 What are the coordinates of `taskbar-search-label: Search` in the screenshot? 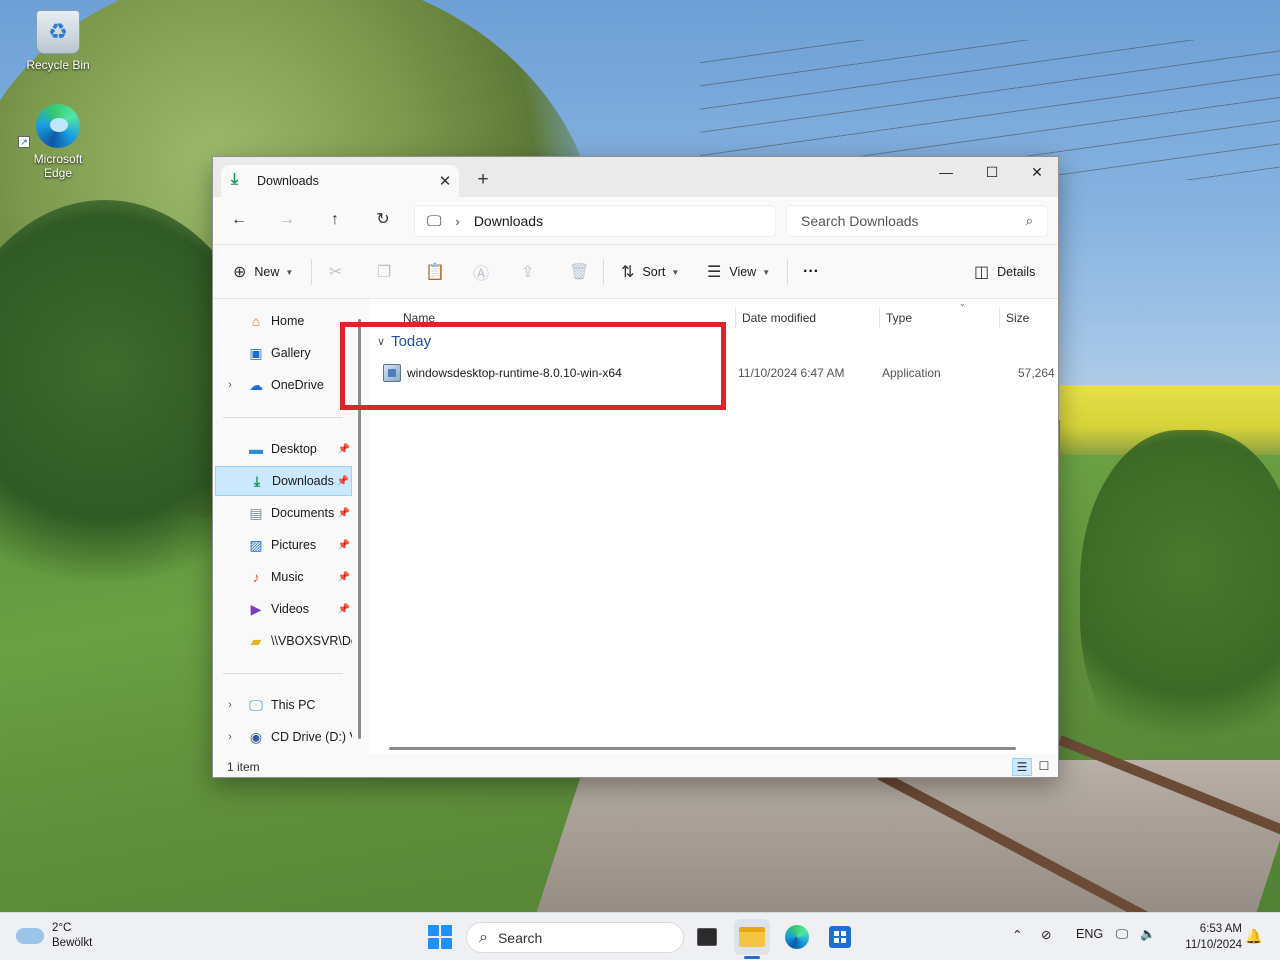 It's located at (520, 937).